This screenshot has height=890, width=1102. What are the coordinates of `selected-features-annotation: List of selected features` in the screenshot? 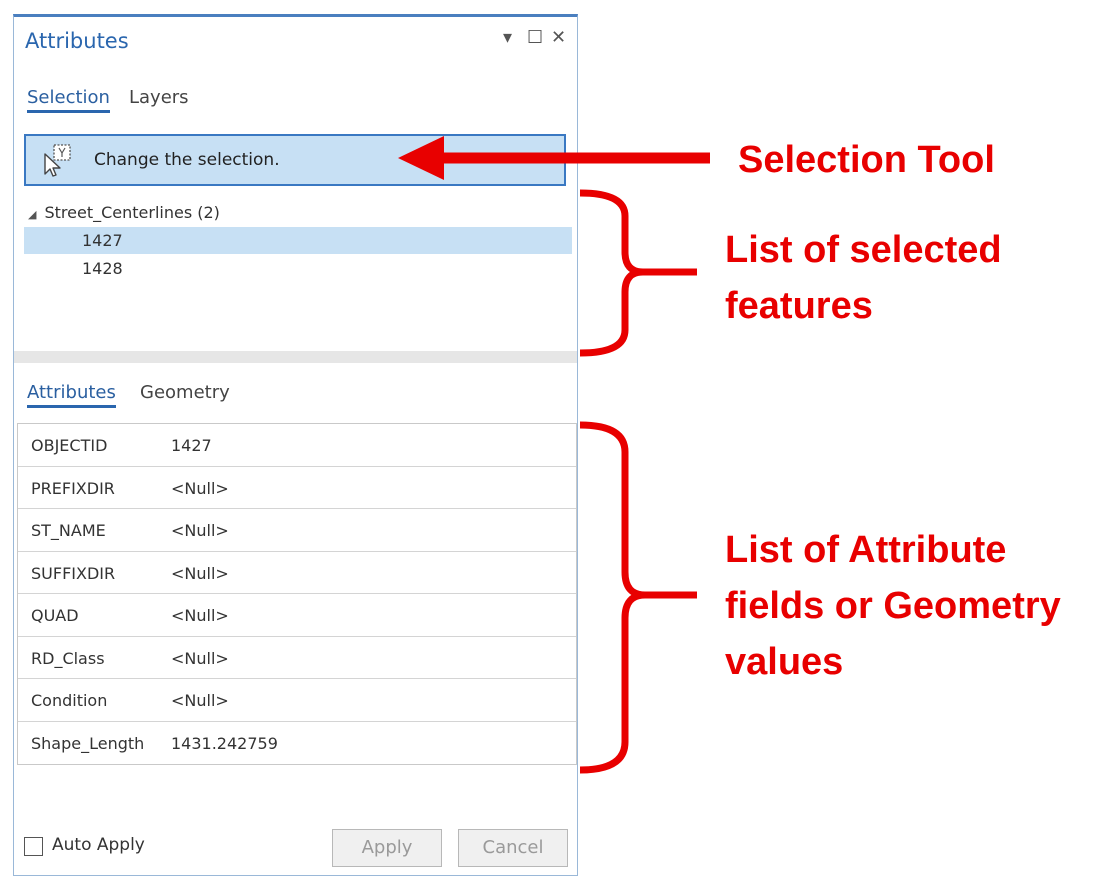 It's located at (863, 278).